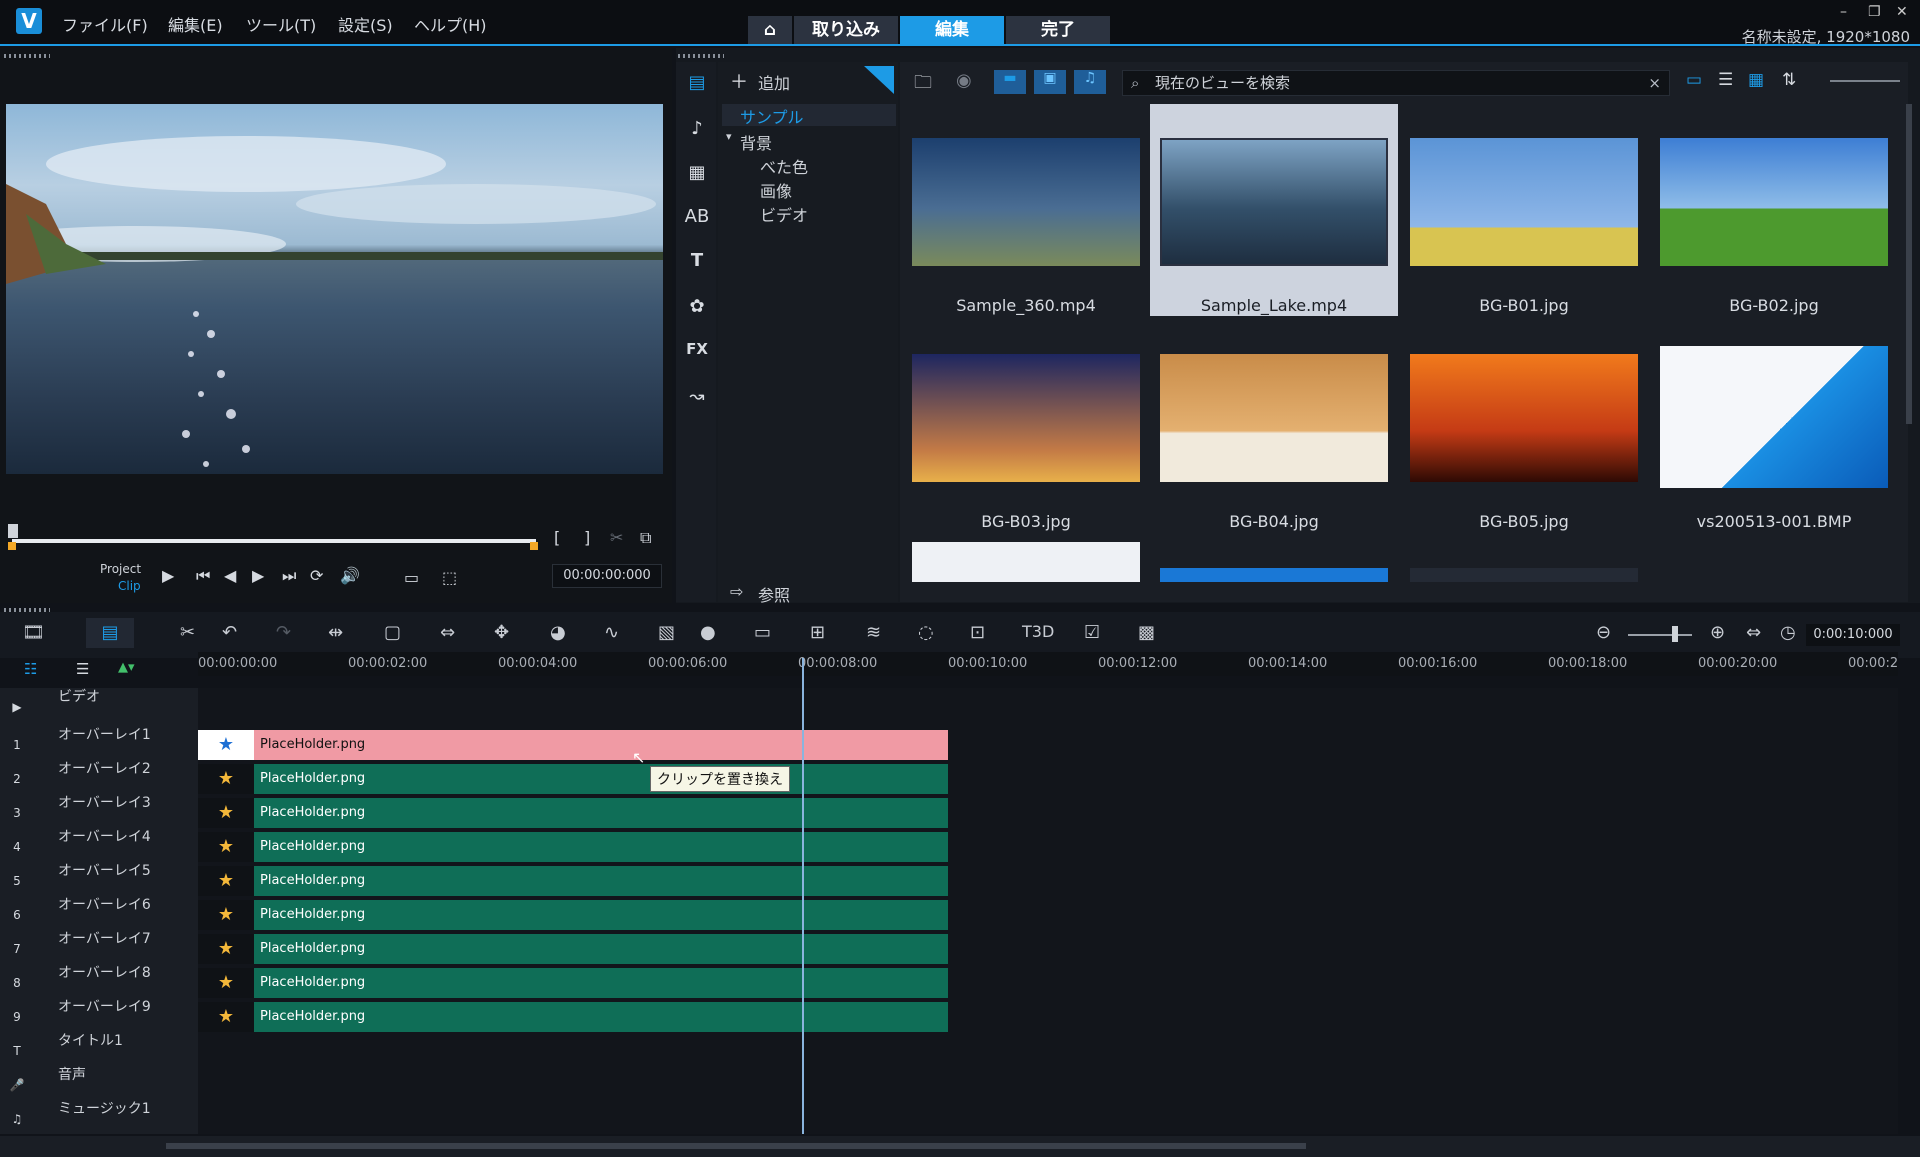 Image resolution: width=1920 pixels, height=1157 pixels. Describe the element at coordinates (168, 575) in the screenshot. I see `play-icon: ▶` at that location.